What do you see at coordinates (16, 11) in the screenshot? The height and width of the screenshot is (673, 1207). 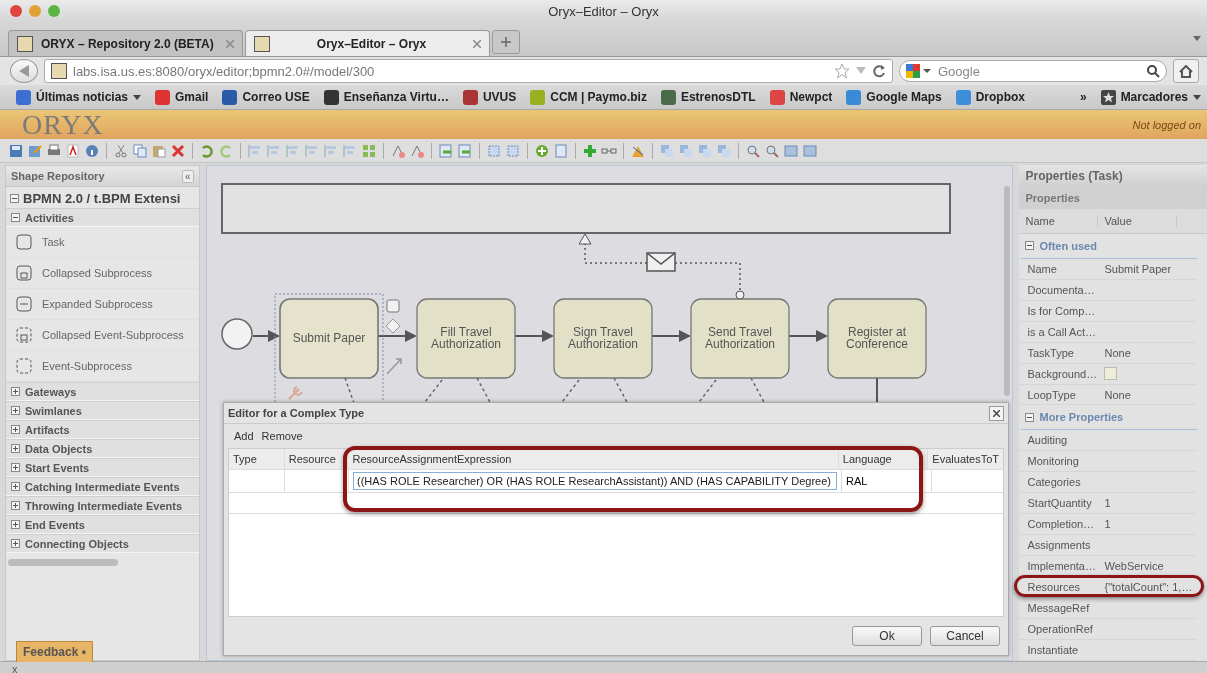 I see `close-window-button` at bounding box center [16, 11].